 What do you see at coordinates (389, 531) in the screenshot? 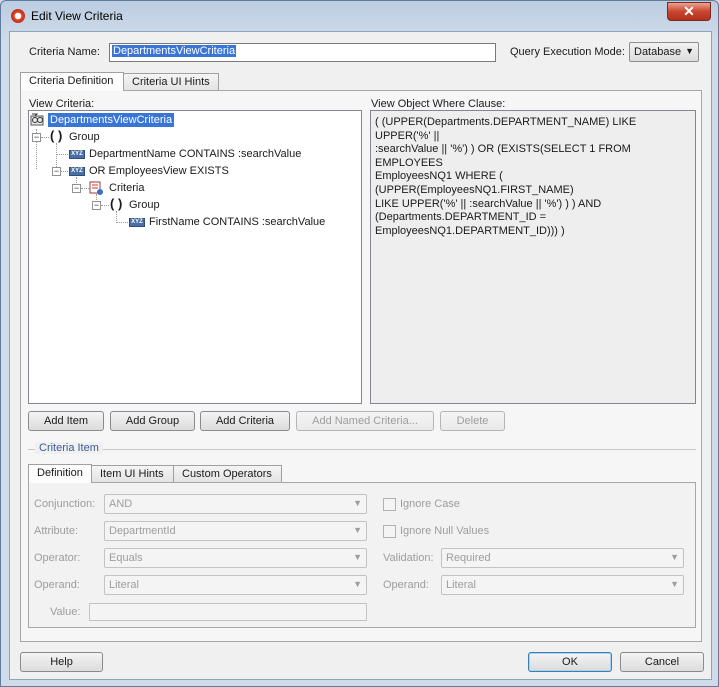
I see `ignore-null-values-checkbox` at bounding box center [389, 531].